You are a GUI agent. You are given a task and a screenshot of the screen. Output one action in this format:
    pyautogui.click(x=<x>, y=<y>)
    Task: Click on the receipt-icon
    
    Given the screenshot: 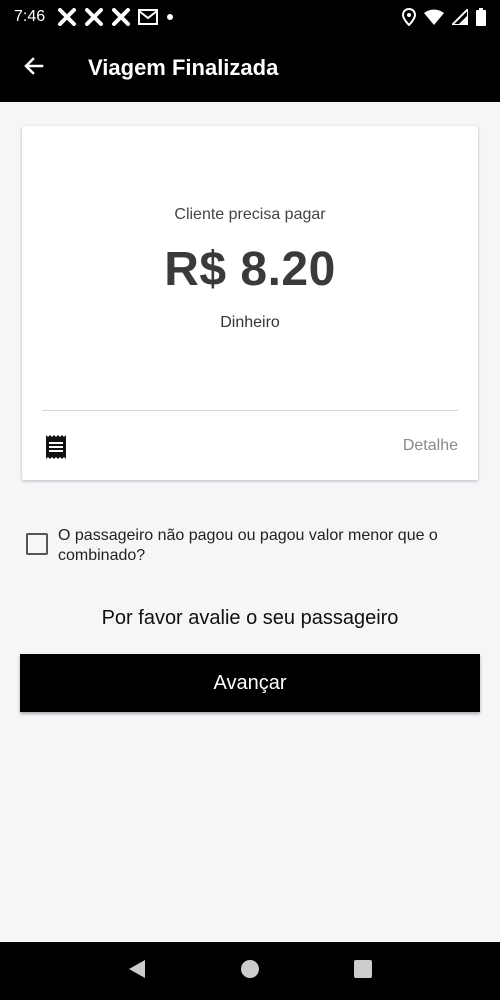 What is the action you would take?
    pyautogui.click(x=56, y=447)
    